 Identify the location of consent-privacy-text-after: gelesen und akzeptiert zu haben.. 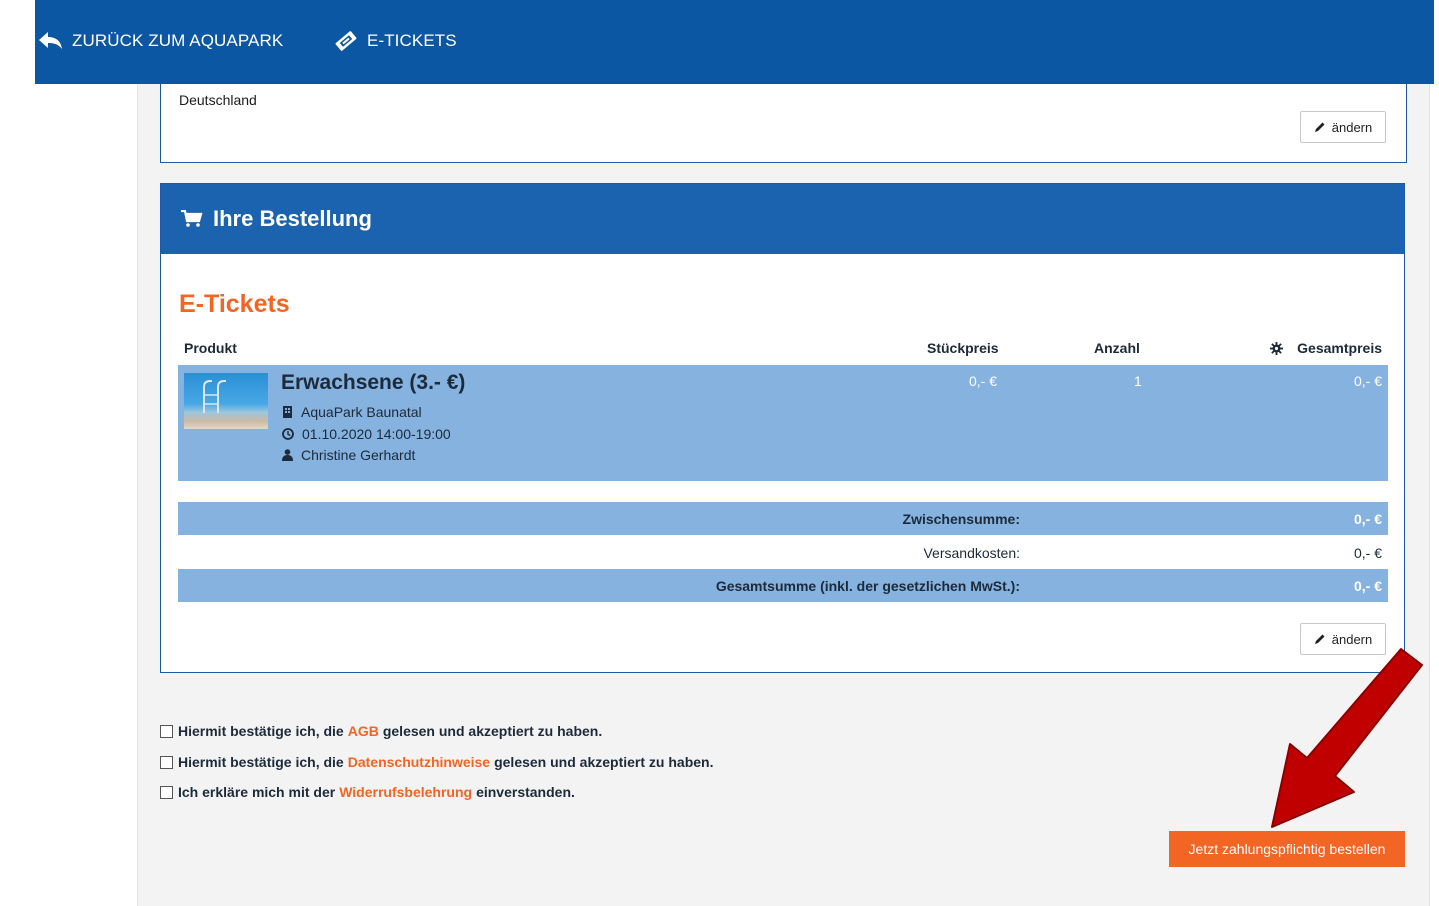
(604, 762).